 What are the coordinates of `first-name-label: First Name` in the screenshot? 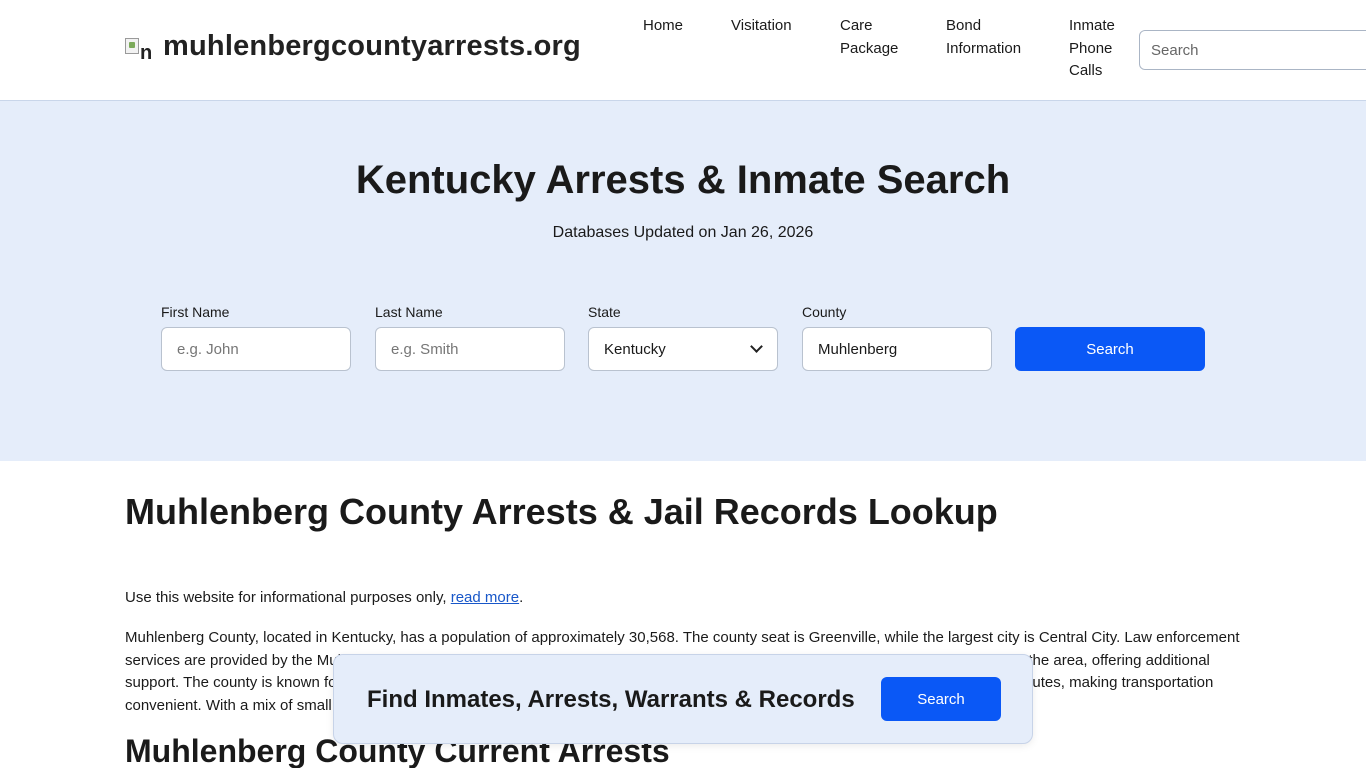 It's located at (195, 312).